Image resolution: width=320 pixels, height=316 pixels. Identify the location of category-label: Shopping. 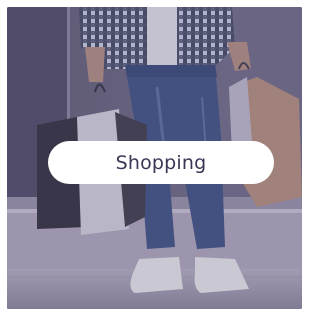
(161, 162).